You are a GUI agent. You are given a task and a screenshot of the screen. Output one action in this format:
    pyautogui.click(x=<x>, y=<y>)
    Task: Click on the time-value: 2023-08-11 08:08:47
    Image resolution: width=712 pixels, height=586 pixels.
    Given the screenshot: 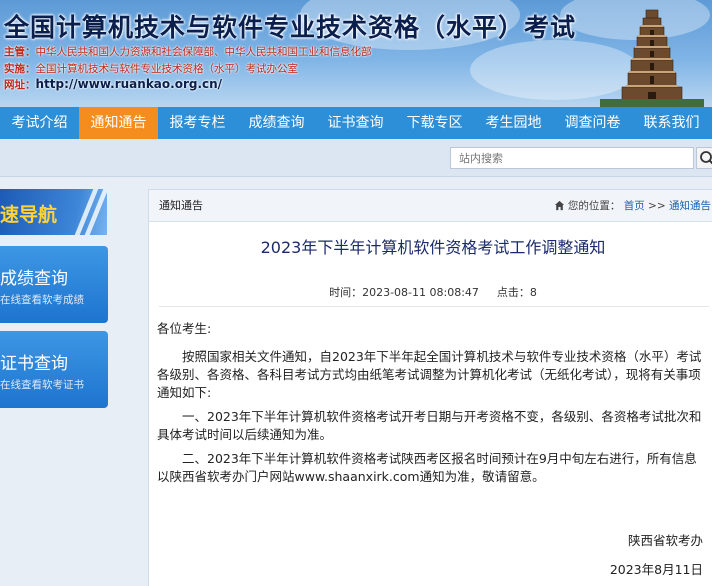 What is the action you would take?
    pyautogui.click(x=420, y=292)
    